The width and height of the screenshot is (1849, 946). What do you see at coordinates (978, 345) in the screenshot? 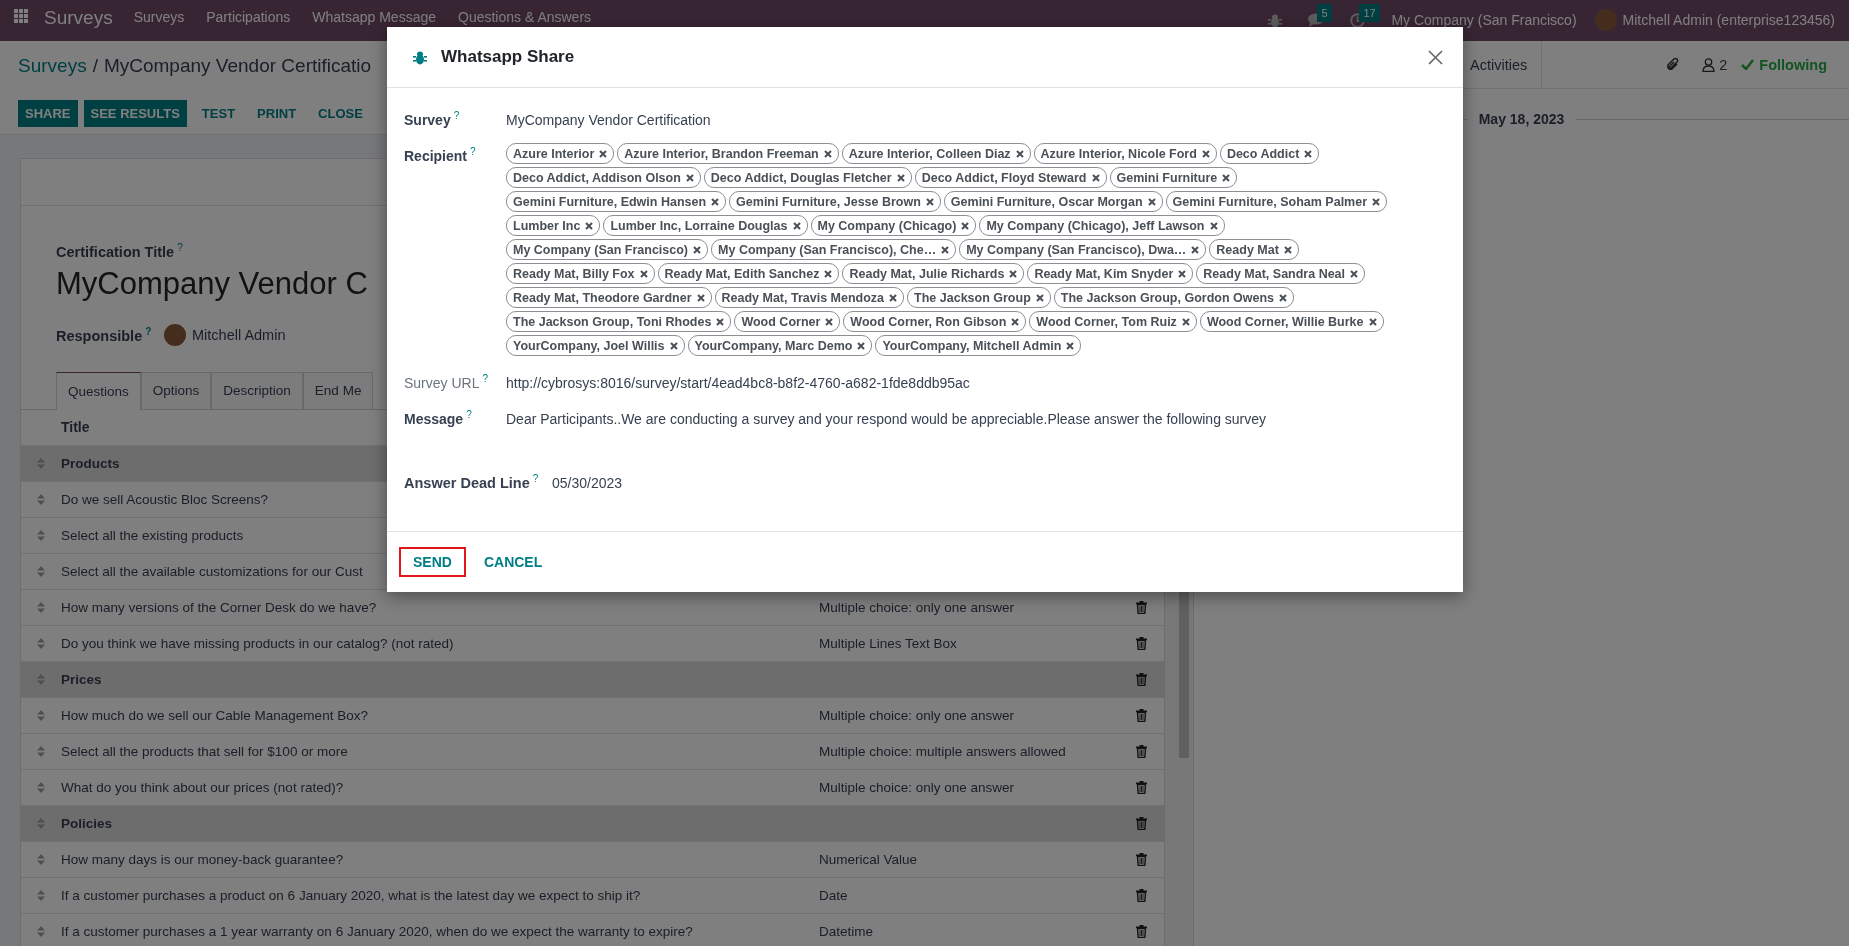
I see `recipient-tag: YourCompany, Mitchell Admin` at bounding box center [978, 345].